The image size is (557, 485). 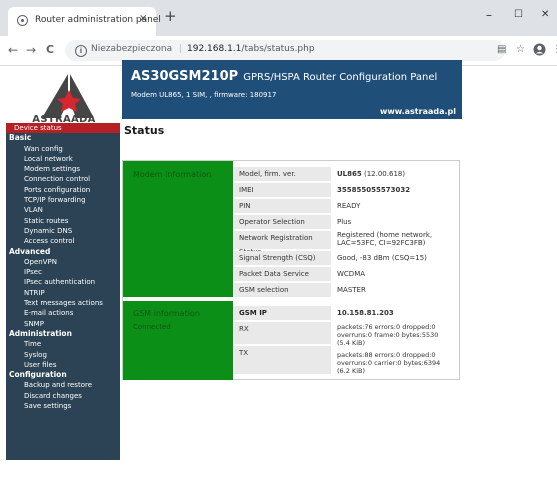 I want to click on sidebar-item-wan-config: Wan config, so click(x=63, y=149).